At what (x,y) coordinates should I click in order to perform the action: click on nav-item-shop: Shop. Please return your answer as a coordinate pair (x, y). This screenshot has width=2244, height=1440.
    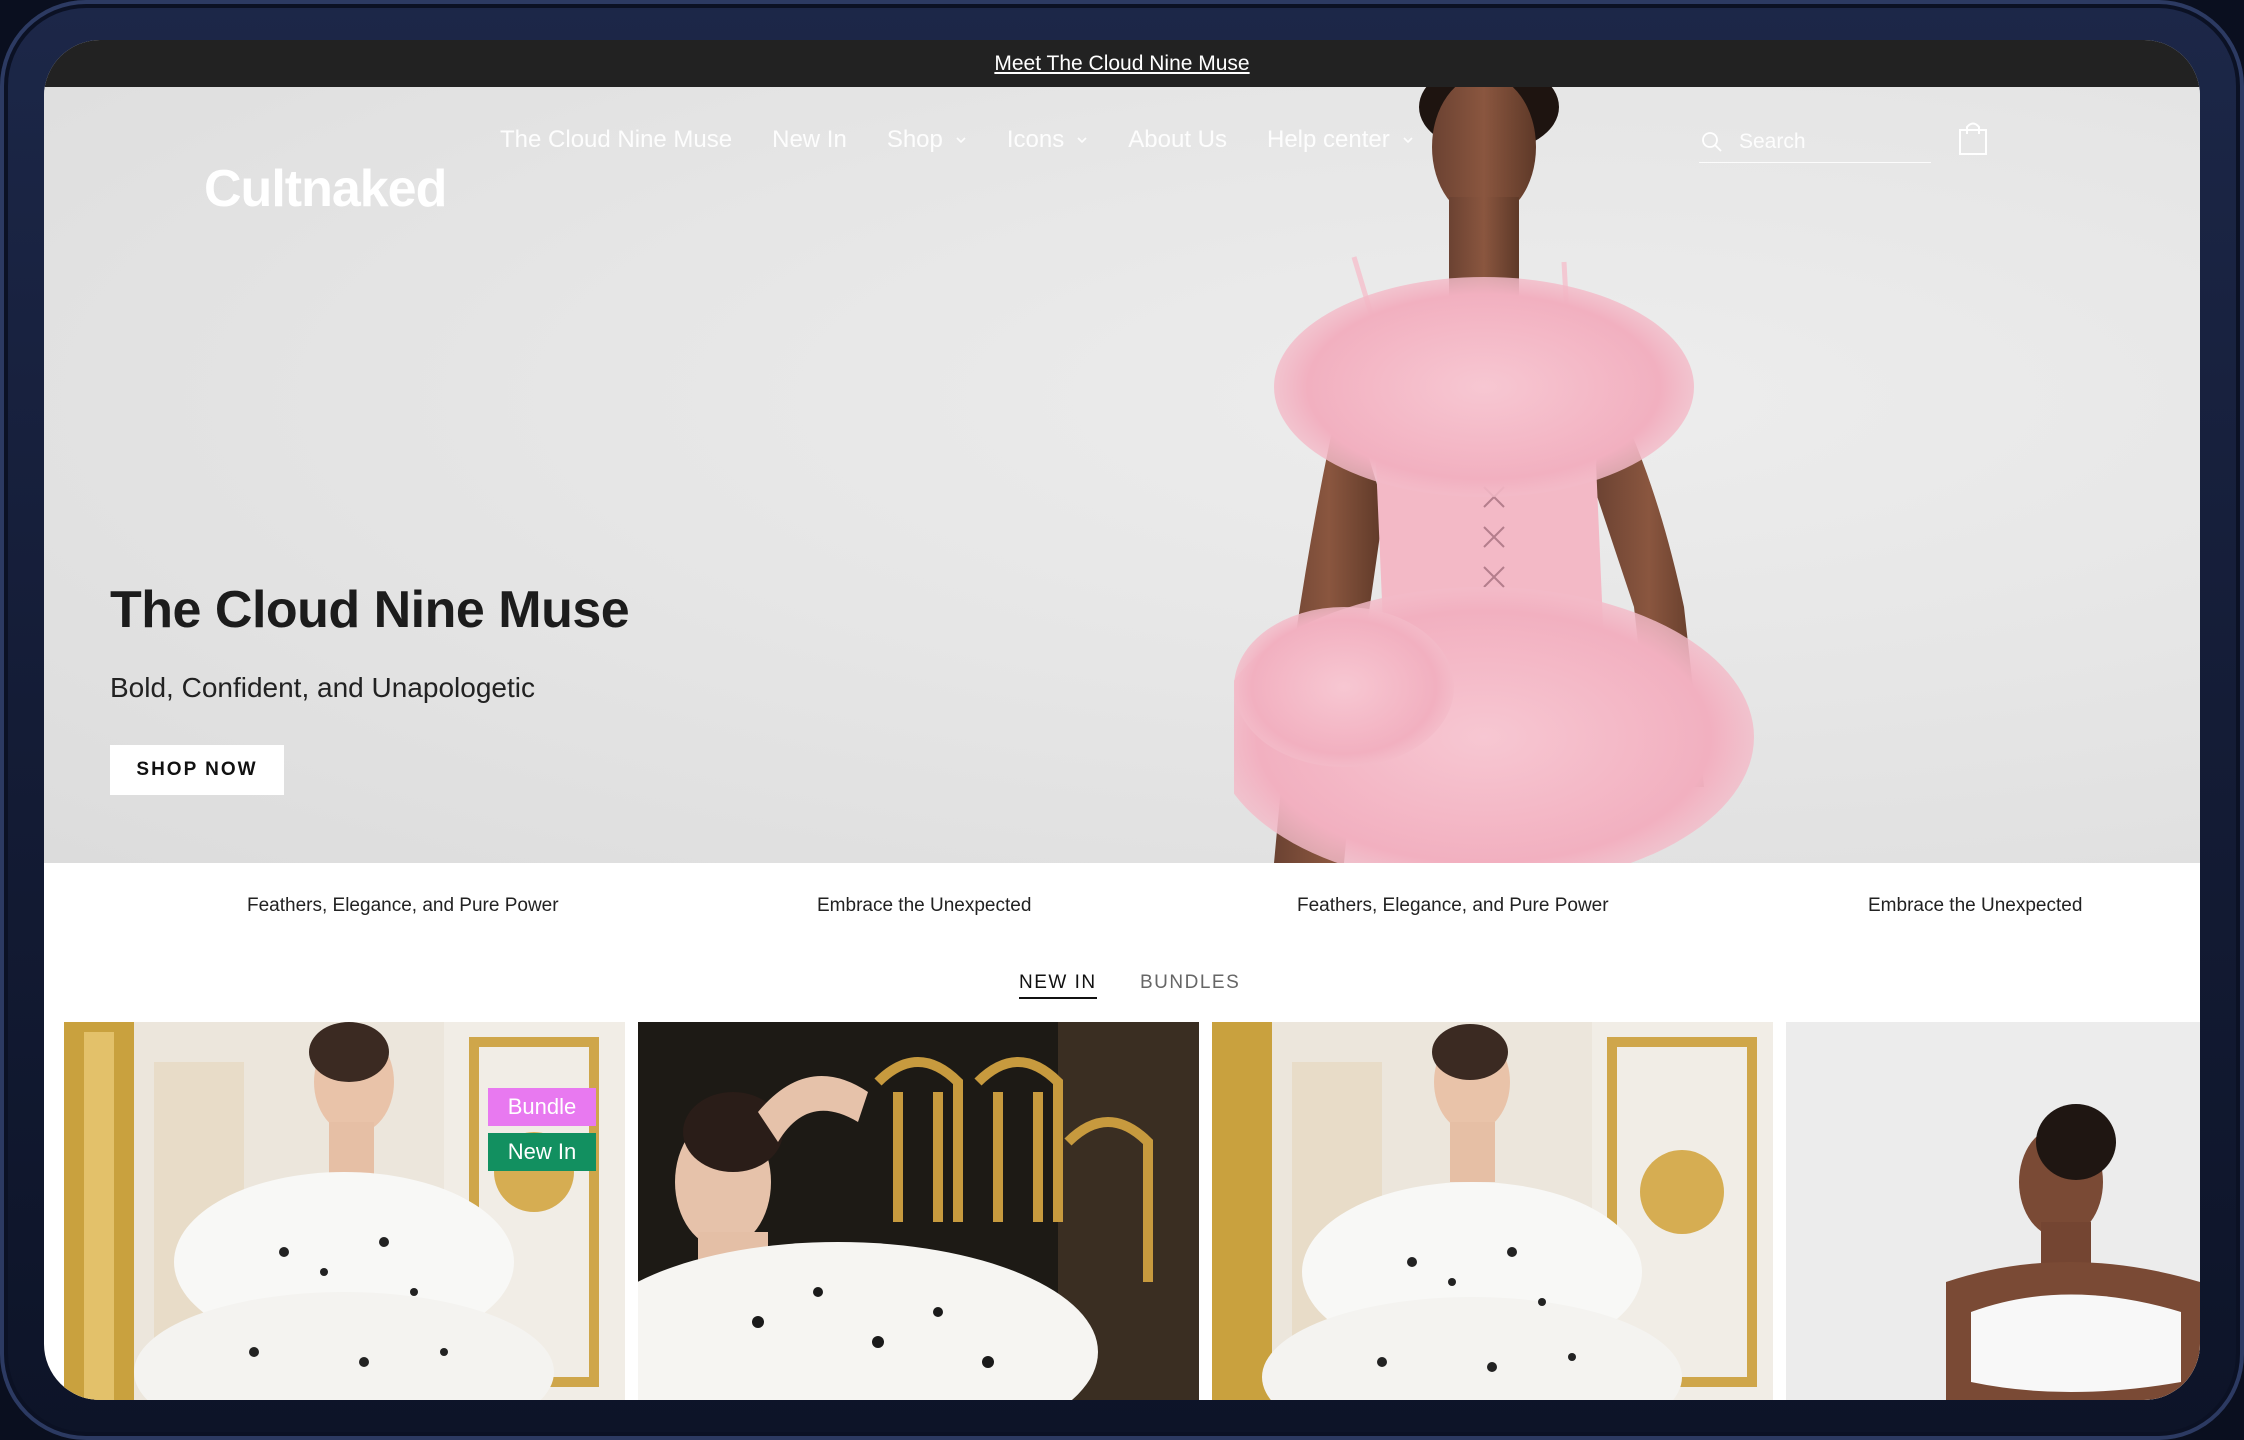
    Looking at the image, I should click on (927, 140).